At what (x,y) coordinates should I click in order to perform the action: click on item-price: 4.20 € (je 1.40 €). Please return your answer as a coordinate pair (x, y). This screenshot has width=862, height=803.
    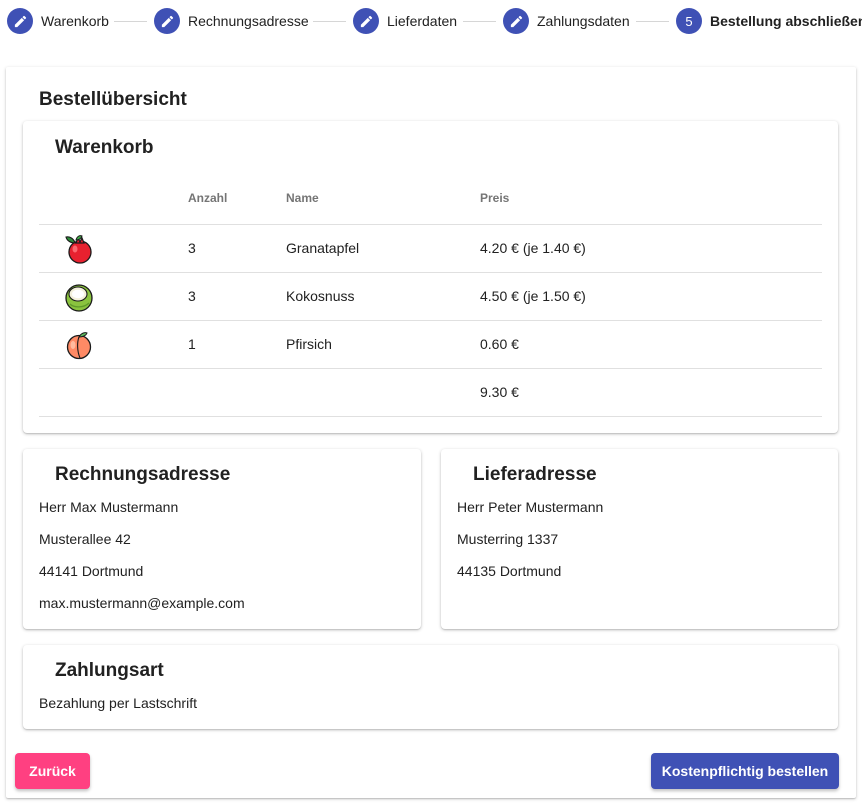
    Looking at the image, I should click on (533, 248).